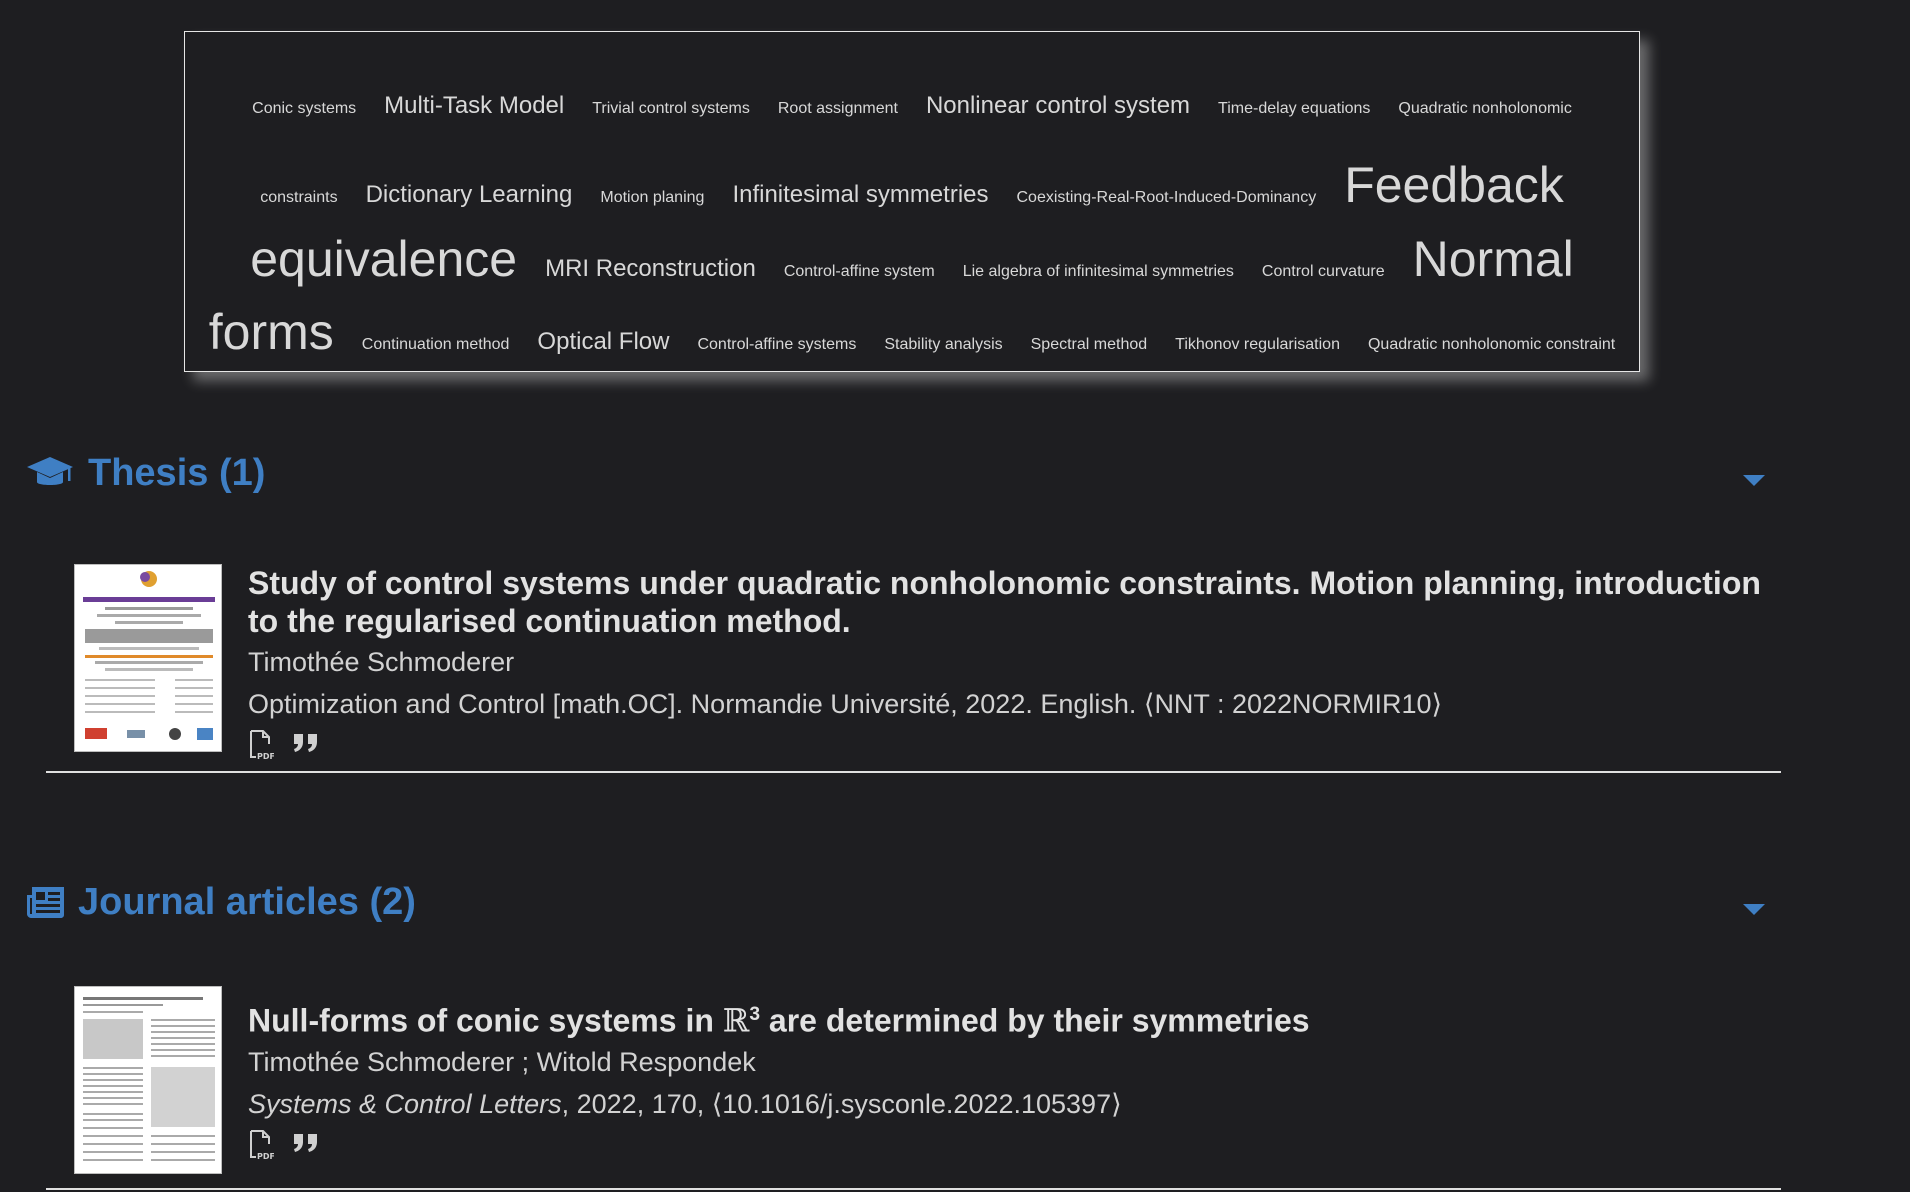 The height and width of the screenshot is (1192, 1910). Describe the element at coordinates (652, 198) in the screenshot. I see `keyword-link: Motion planing` at that location.